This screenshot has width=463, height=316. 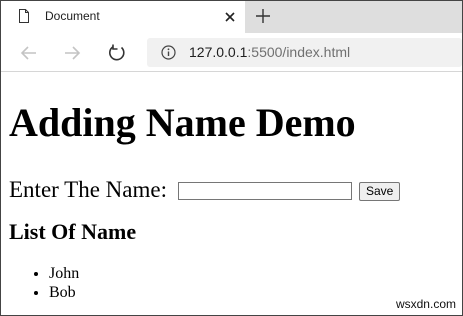 What do you see at coordinates (168, 52) in the screenshot?
I see `info-icon` at bounding box center [168, 52].